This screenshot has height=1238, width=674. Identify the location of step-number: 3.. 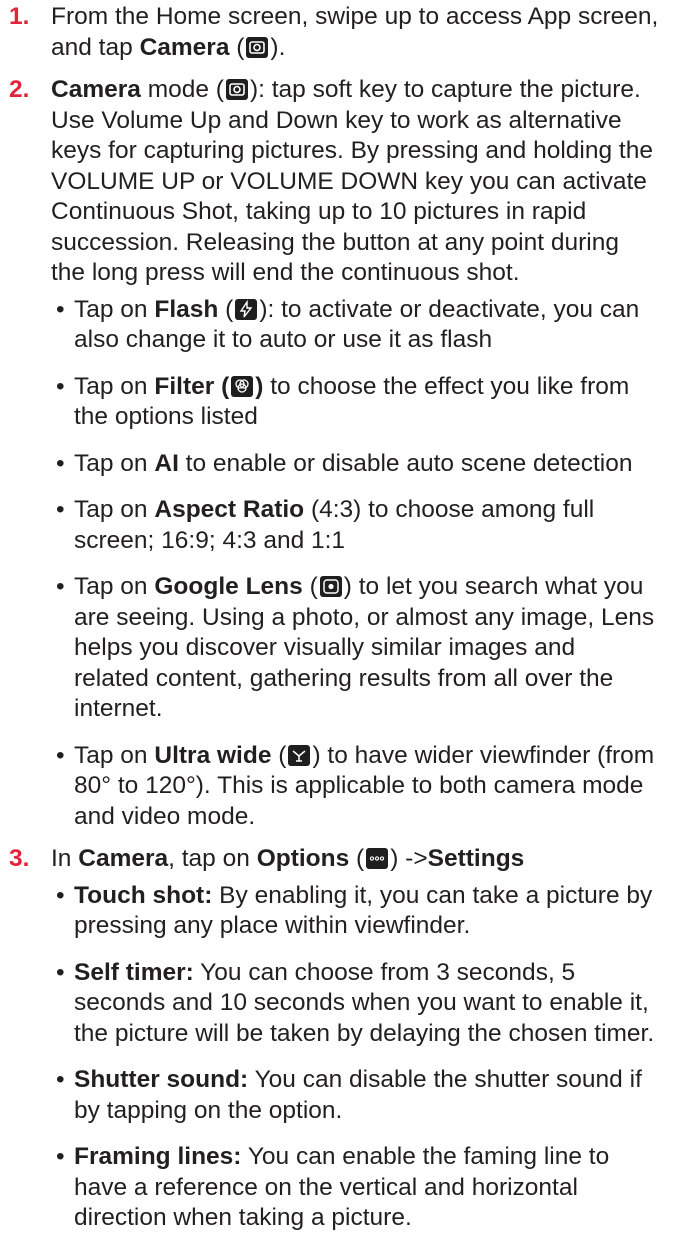
(19, 858).